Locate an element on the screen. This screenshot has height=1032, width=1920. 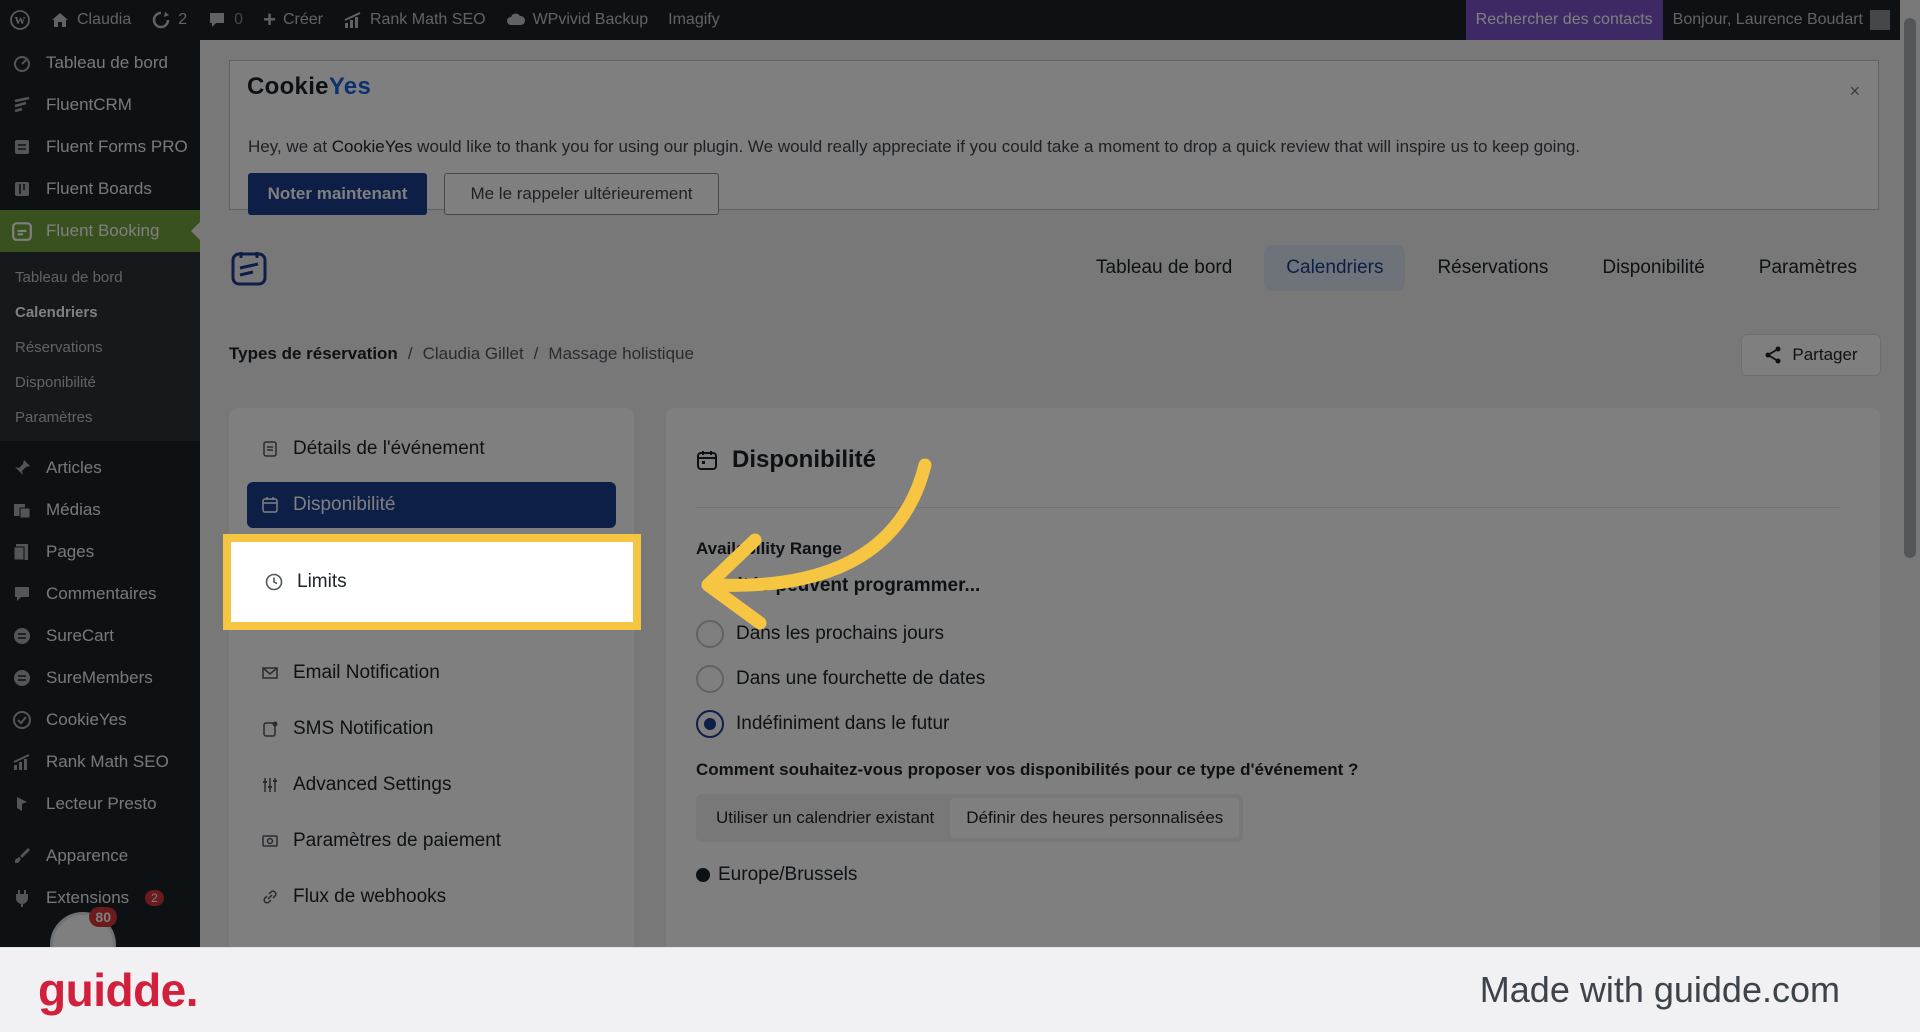
sidebar-item-fluent-boards: Fluent Boards is located at coordinates (100, 189).